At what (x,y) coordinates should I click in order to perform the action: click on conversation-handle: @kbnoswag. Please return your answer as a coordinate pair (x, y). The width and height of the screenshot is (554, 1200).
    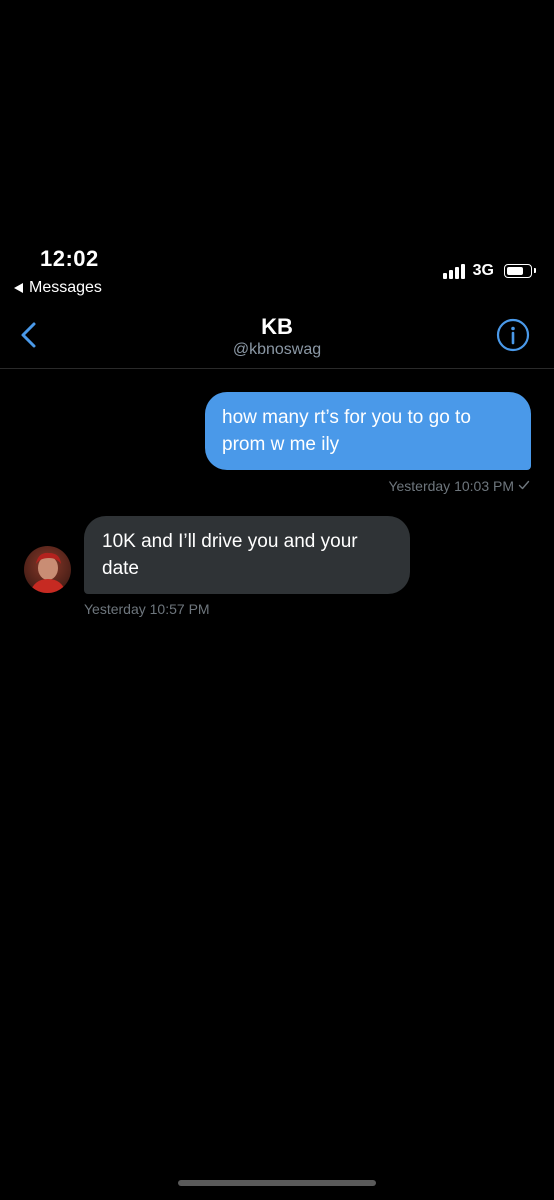
    Looking at the image, I should click on (277, 350).